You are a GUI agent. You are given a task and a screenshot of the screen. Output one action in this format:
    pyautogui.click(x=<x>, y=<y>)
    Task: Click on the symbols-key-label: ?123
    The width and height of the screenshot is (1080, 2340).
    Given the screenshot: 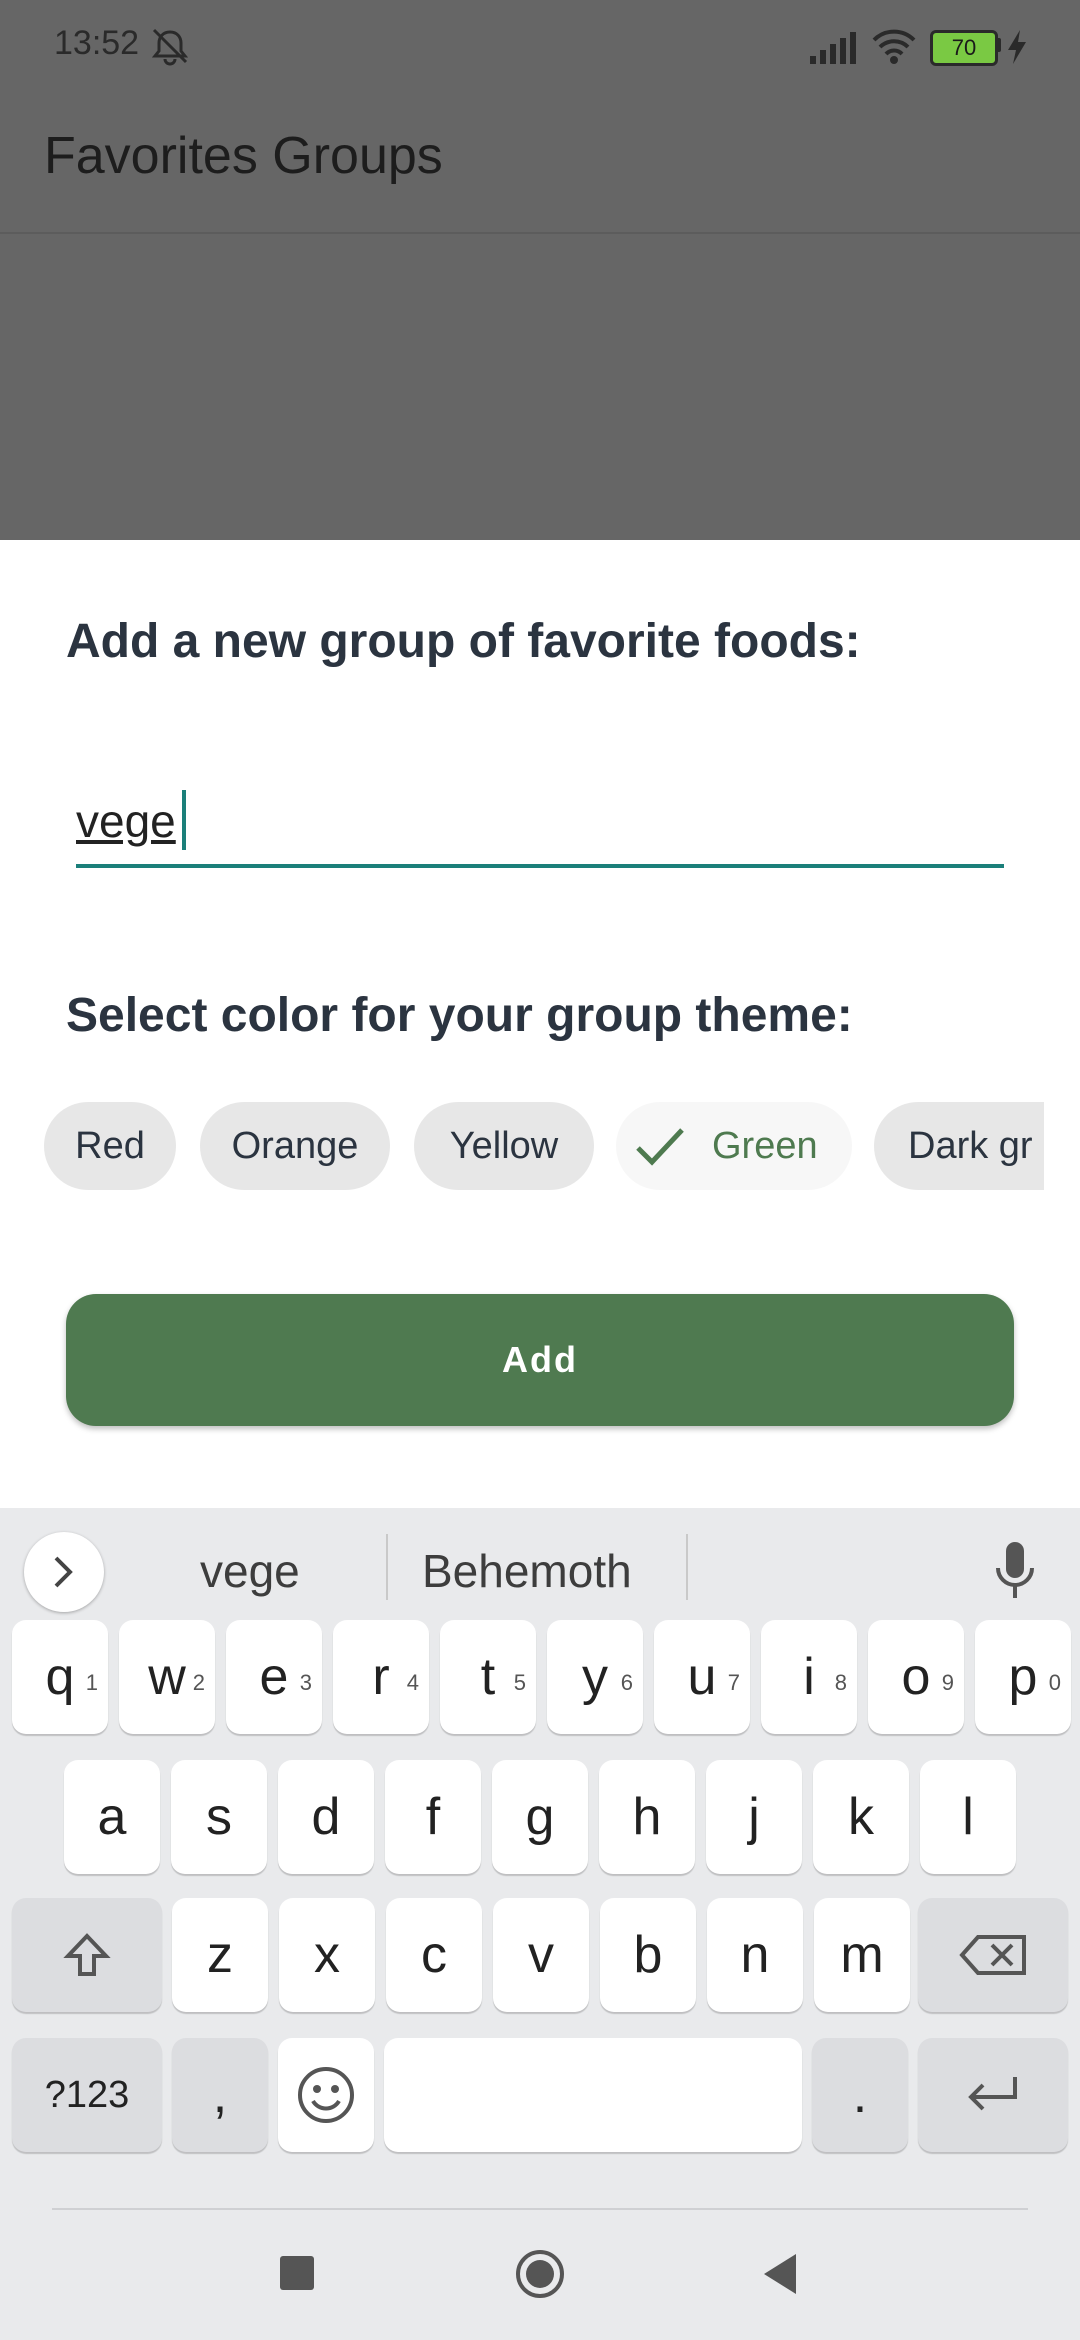 What is the action you would take?
    pyautogui.click(x=87, y=2095)
    